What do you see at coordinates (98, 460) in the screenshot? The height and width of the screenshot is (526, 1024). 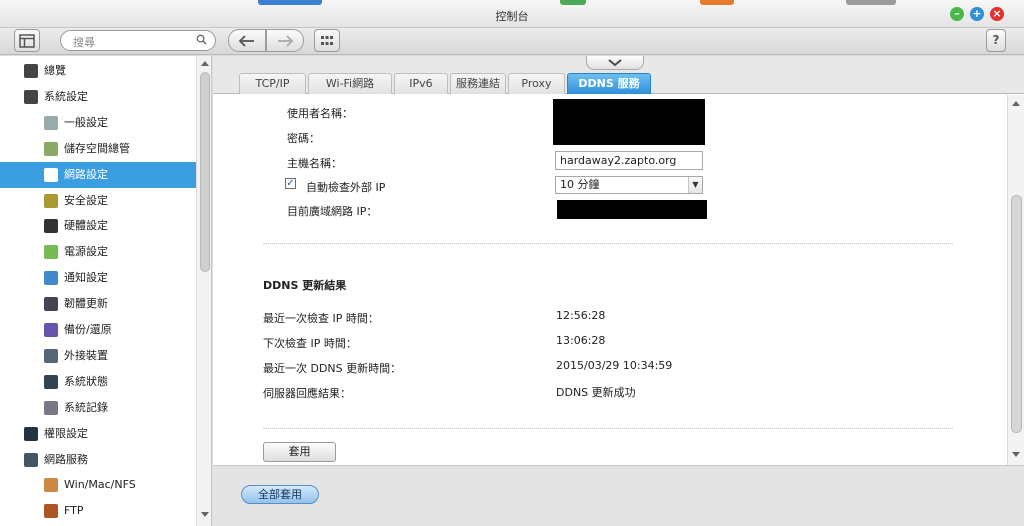 I see `sidebar-item: 網路服務` at bounding box center [98, 460].